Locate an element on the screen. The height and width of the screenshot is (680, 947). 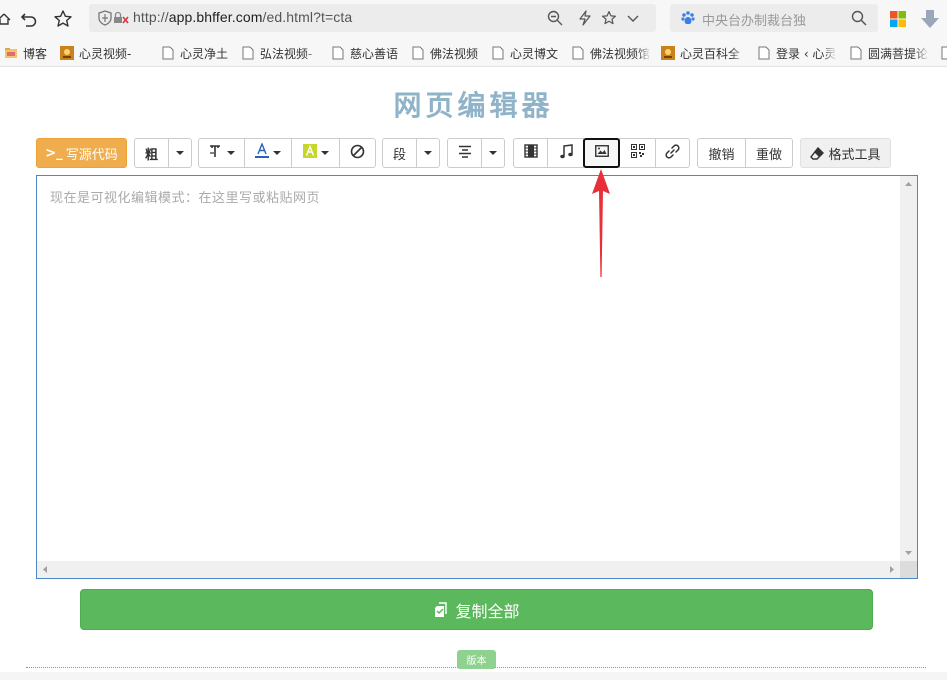
search-icon is located at coordinates (859, 18).